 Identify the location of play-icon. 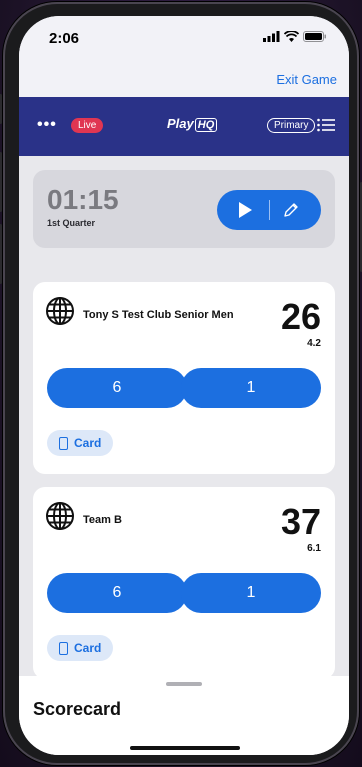
(245, 210).